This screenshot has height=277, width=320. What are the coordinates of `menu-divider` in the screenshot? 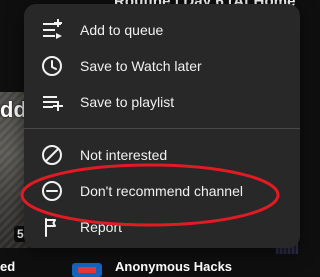 It's located at (162, 128).